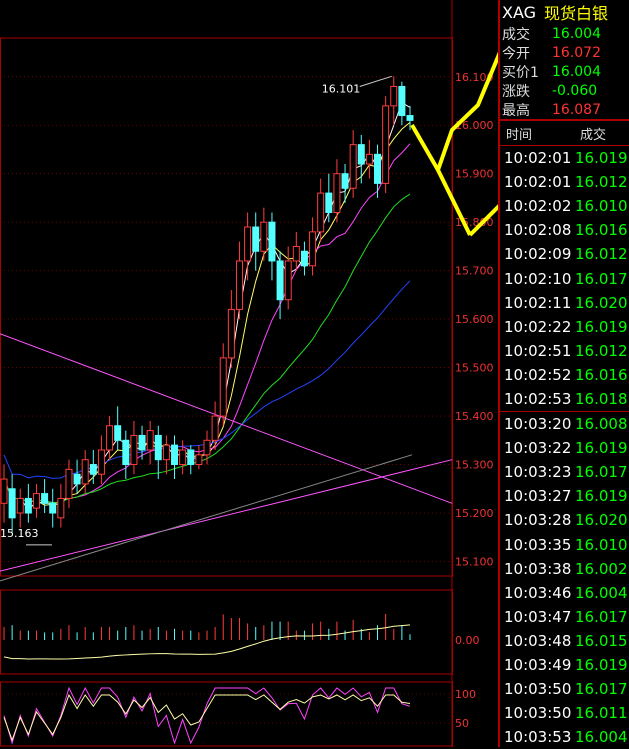 The width and height of the screenshot is (629, 749). Describe the element at coordinates (576, 71) in the screenshot. I see `stat-value: 16.004` at that location.